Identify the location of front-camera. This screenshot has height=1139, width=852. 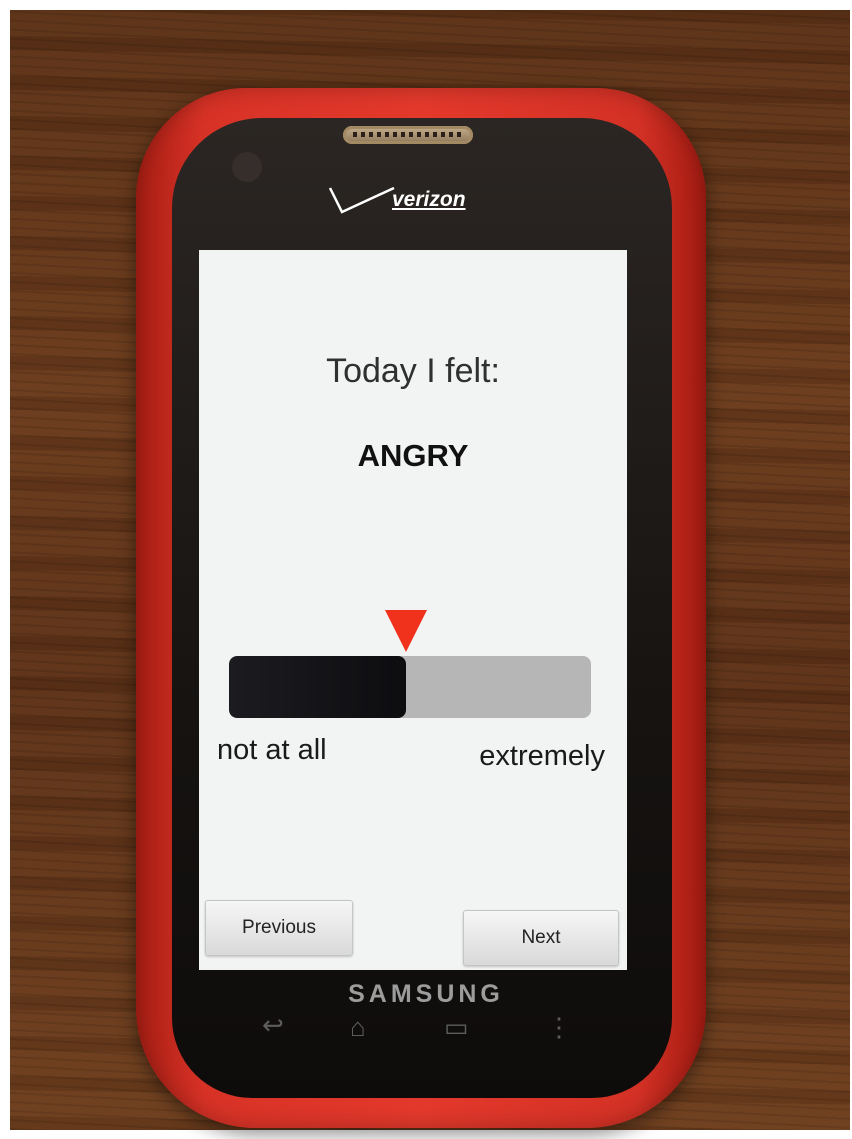
(247, 167).